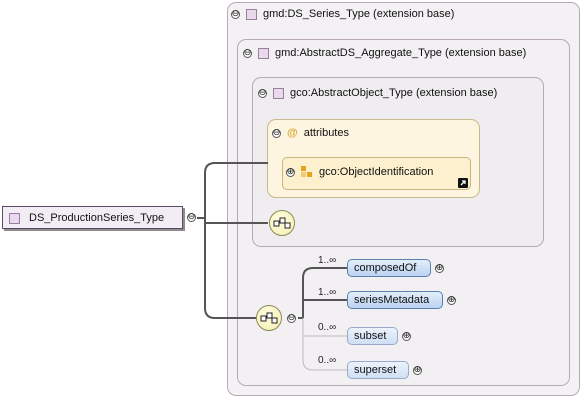 Image resolution: width=585 pixels, height=400 pixels. Describe the element at coordinates (385, 268) in the screenshot. I see `element-label: composedOf` at that location.